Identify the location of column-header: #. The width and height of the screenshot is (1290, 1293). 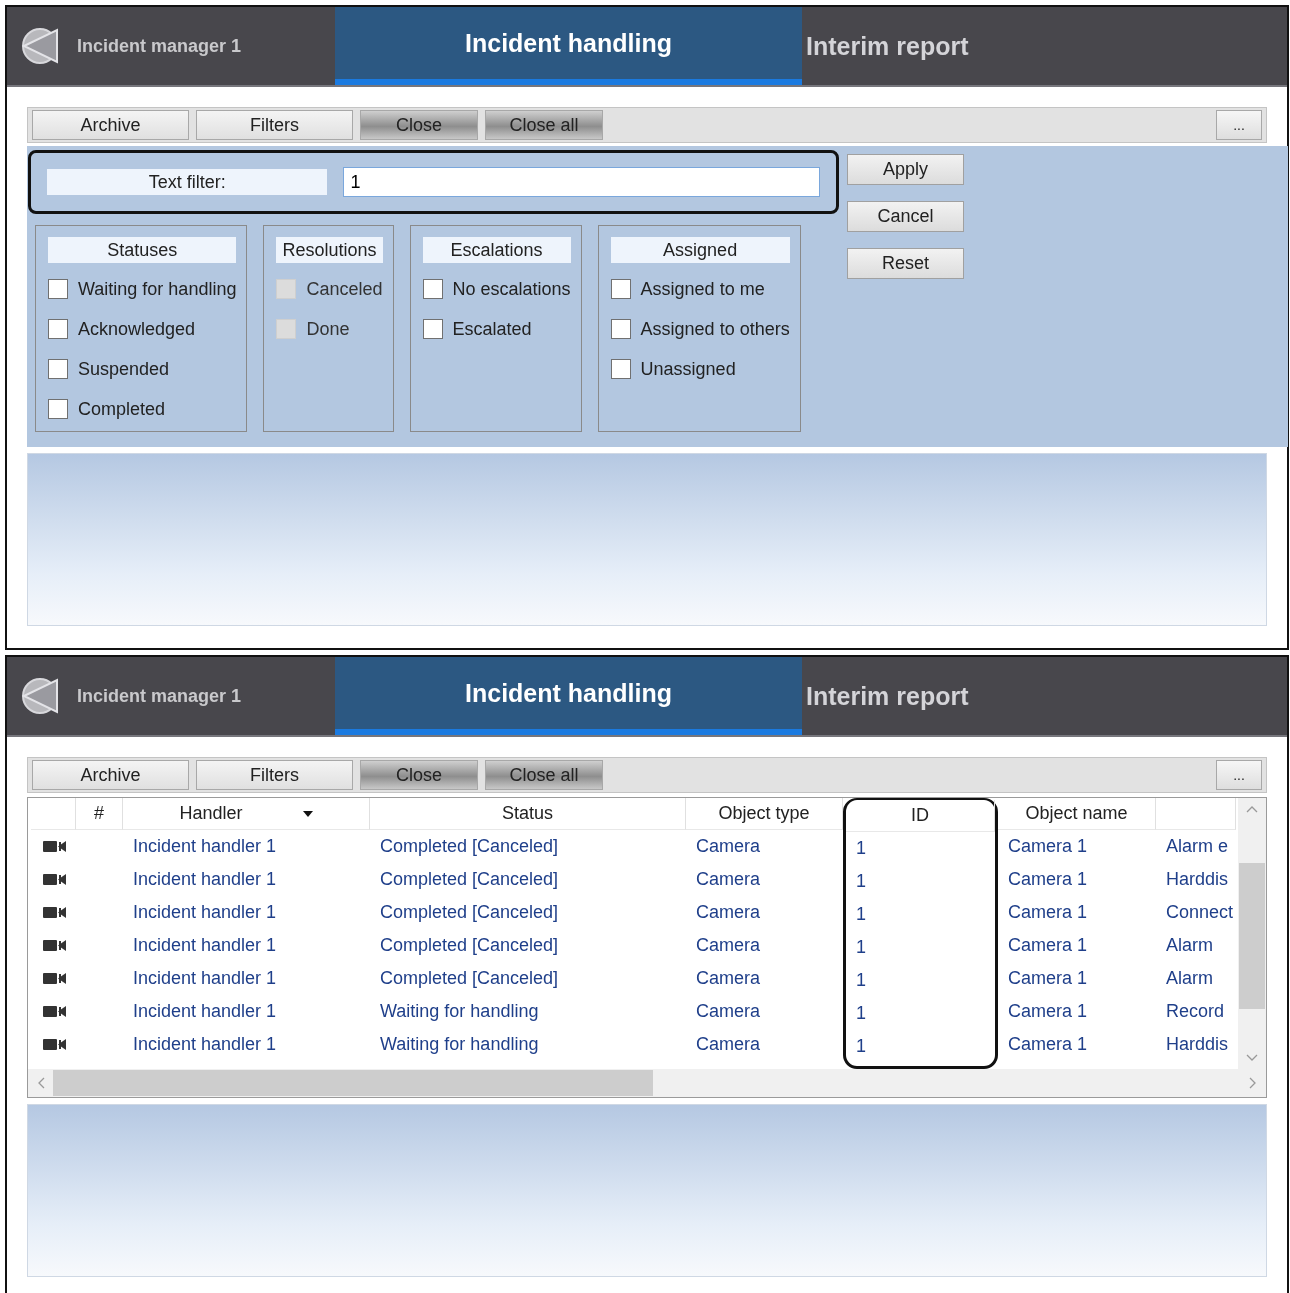
(99, 814).